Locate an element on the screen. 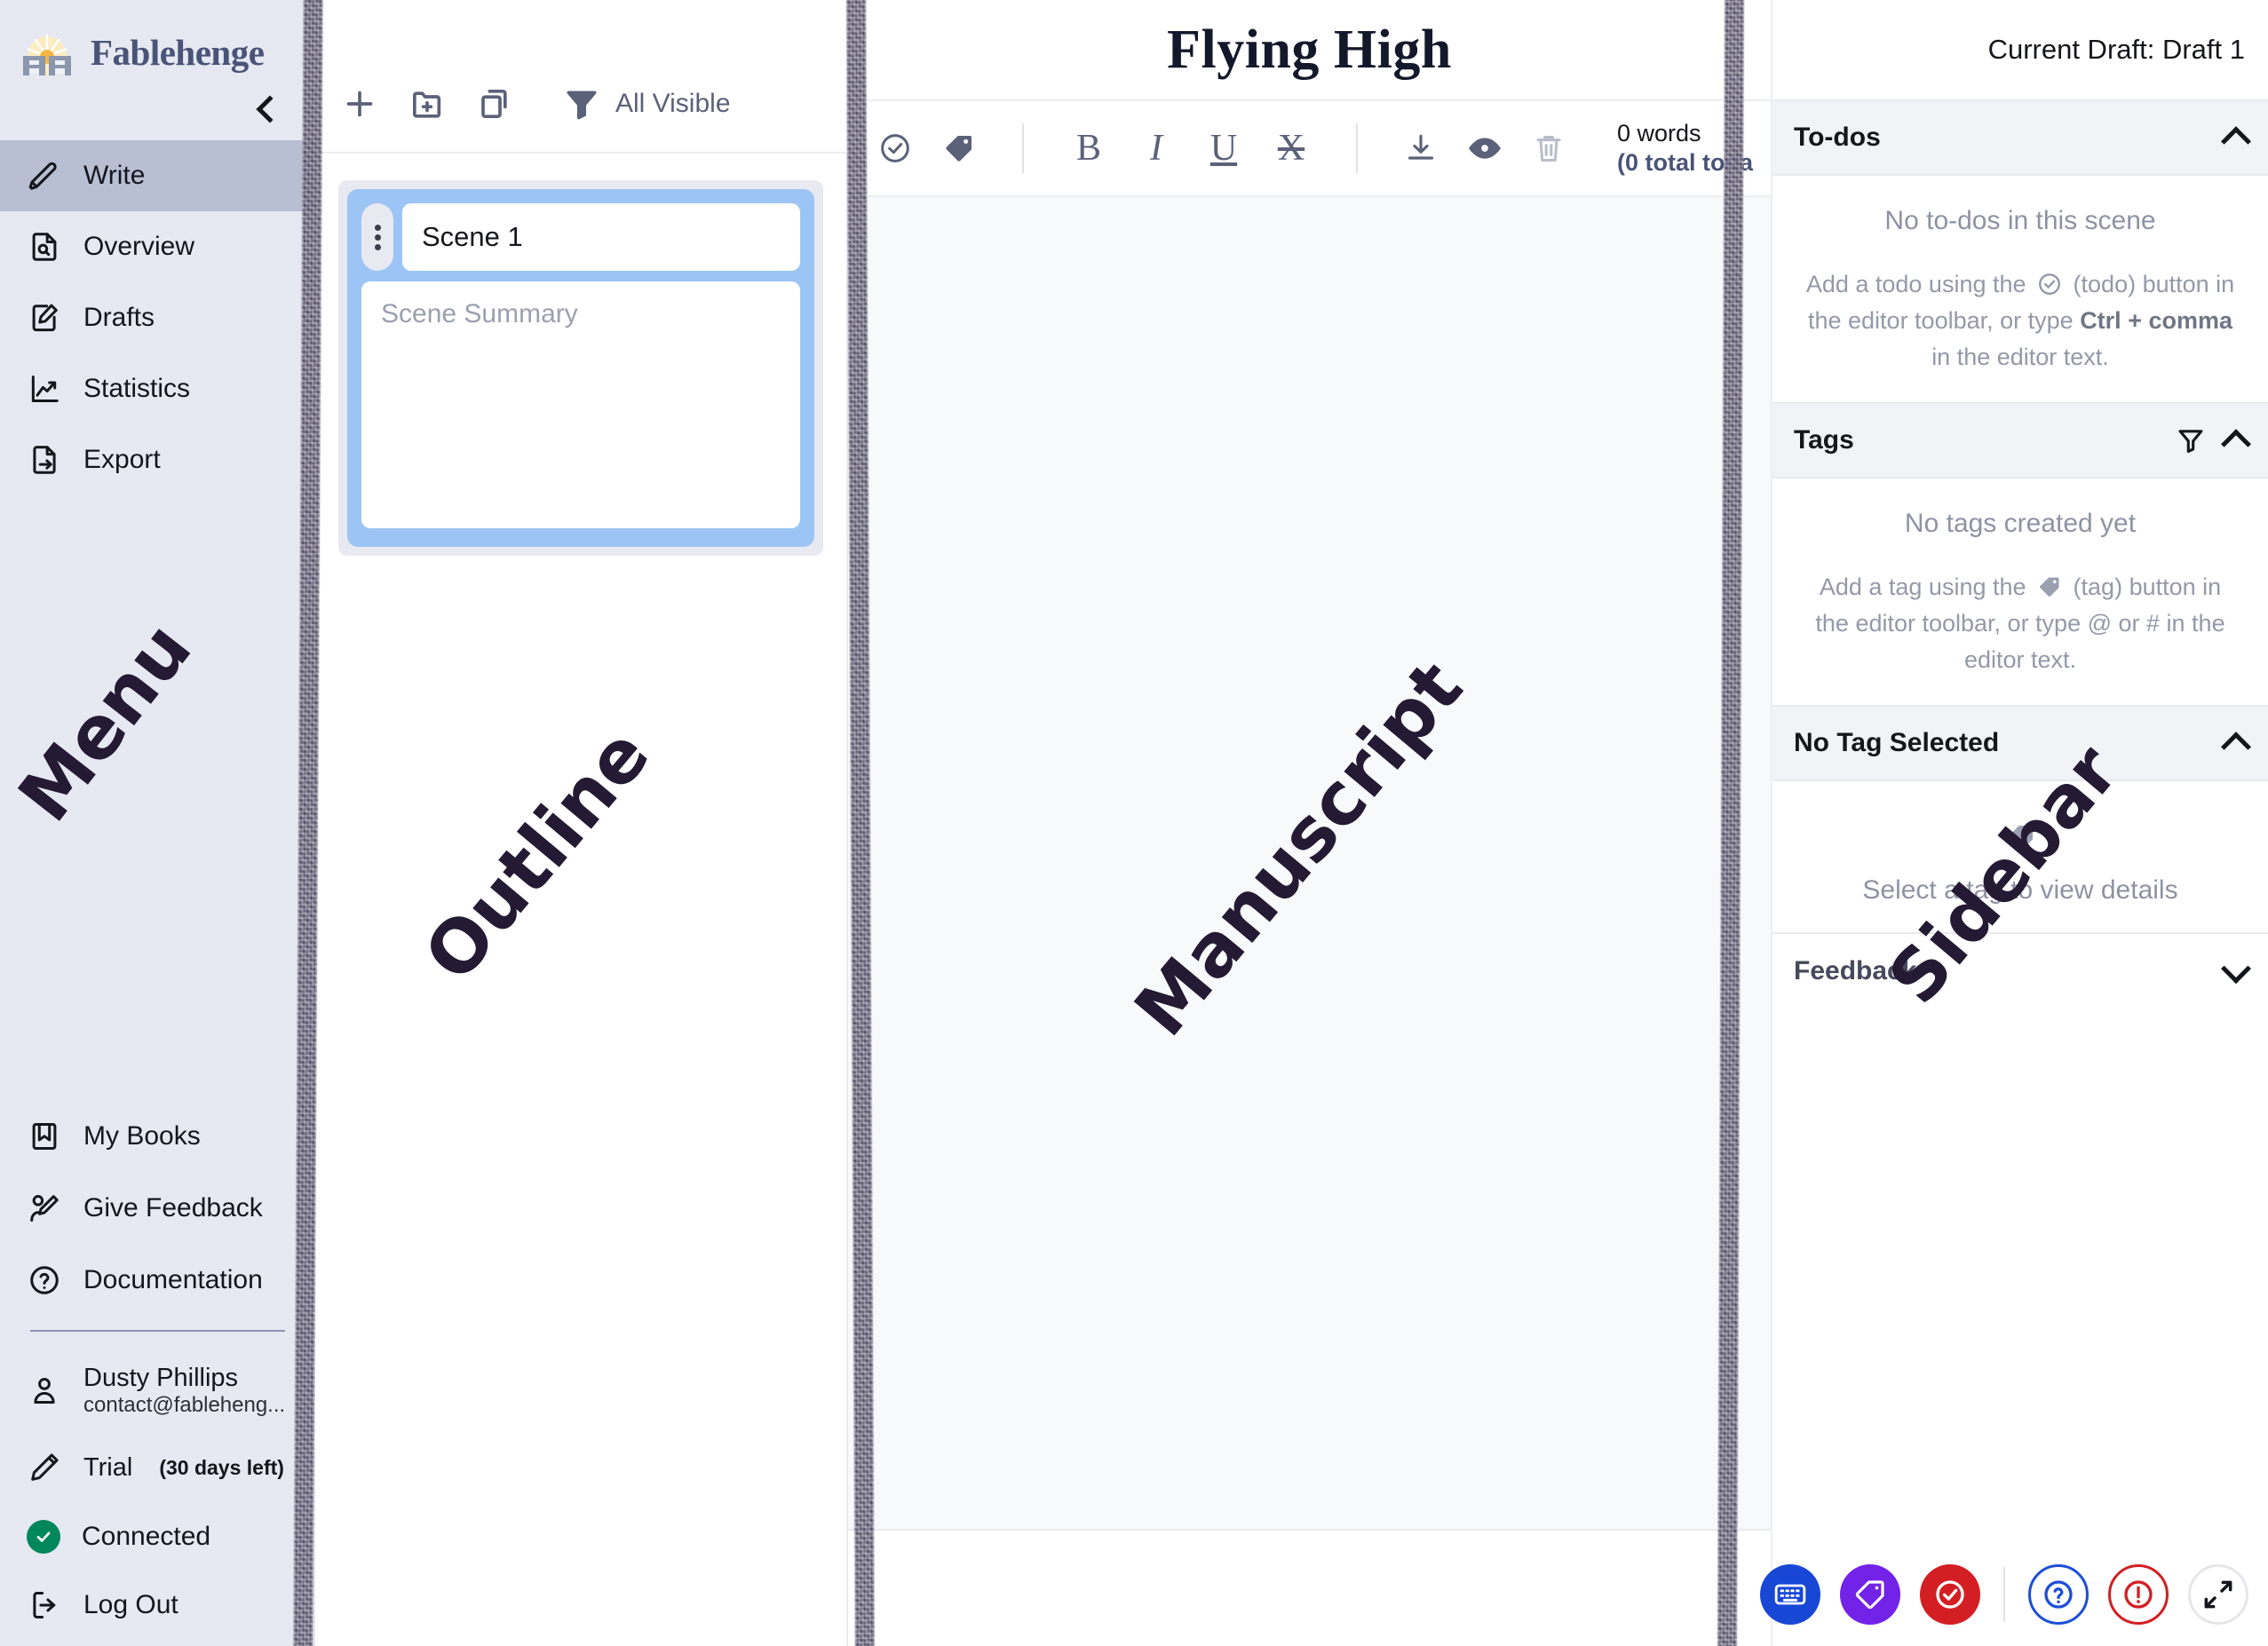  tag-detail-section-header: No Tag Selected is located at coordinates (2020, 743).